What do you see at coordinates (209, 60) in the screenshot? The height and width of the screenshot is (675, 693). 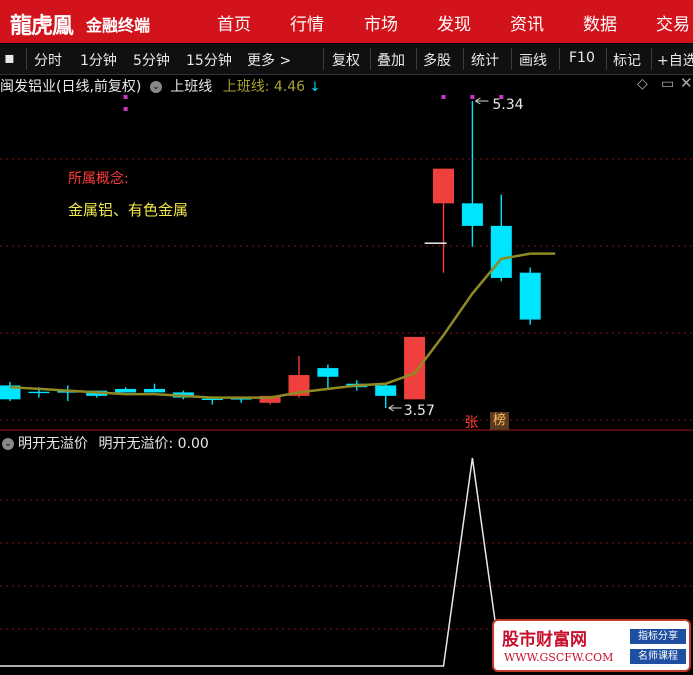 I see `period-15min: 15分钟` at bounding box center [209, 60].